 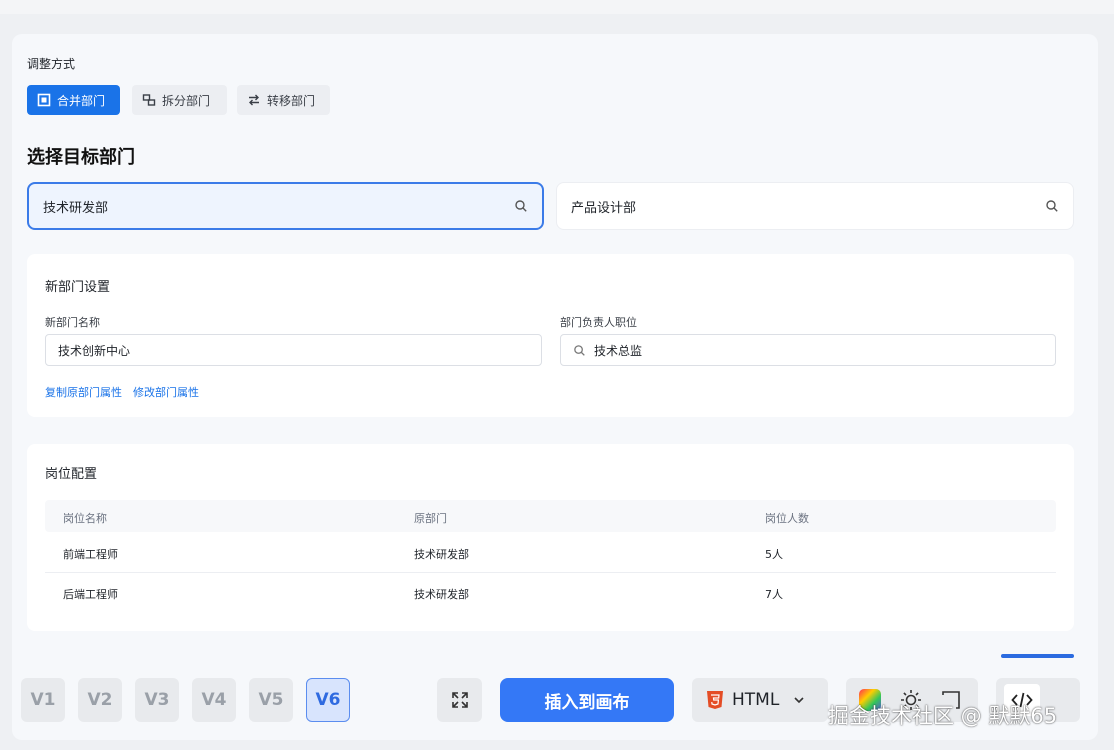 What do you see at coordinates (94, 350) in the screenshot?
I see `new-dept-name-value: 技术创新中心` at bounding box center [94, 350].